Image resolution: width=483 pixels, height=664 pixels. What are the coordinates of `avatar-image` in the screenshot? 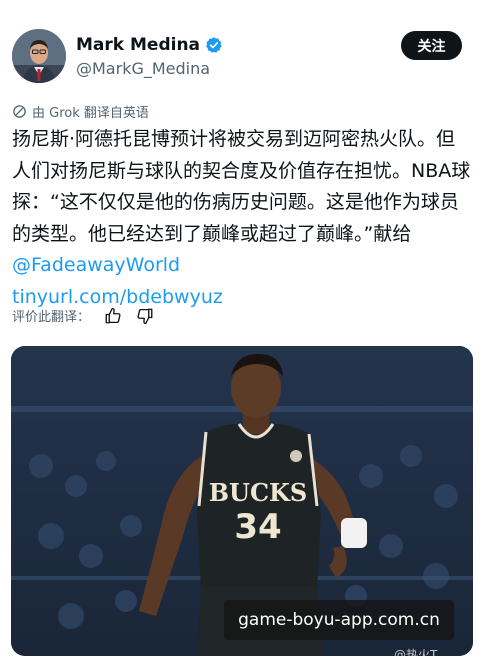 It's located at (39, 56).